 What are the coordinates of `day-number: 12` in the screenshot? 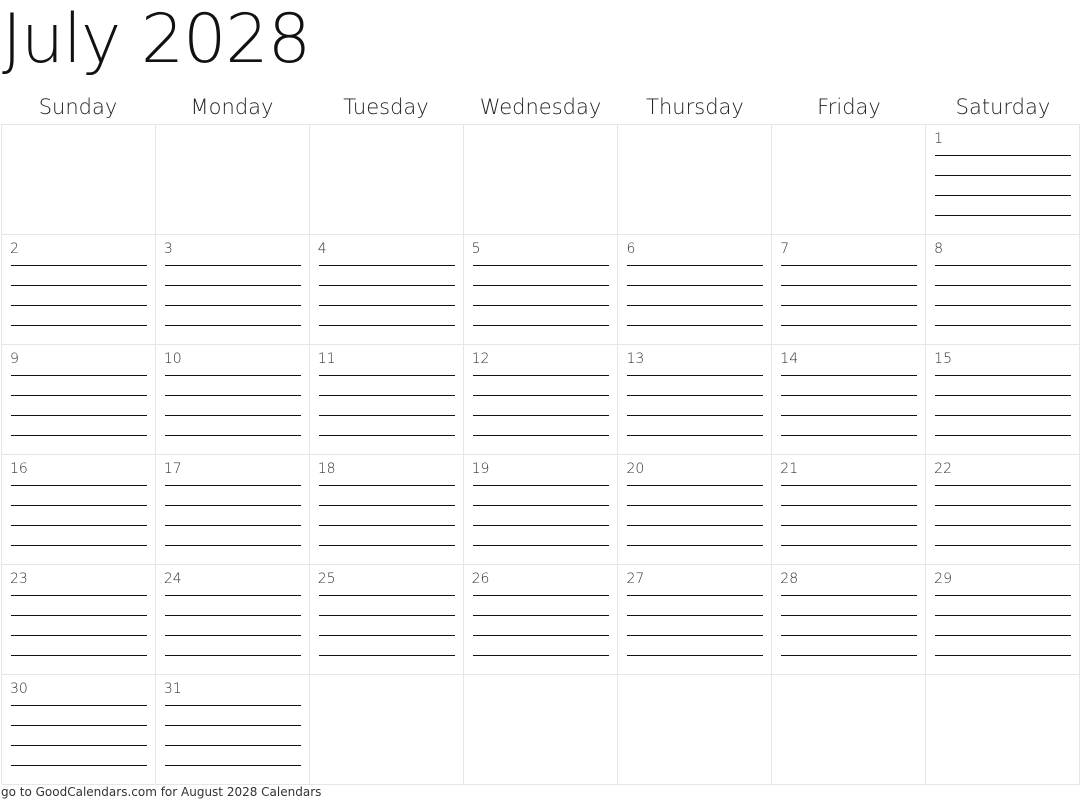 It's located at (480, 359).